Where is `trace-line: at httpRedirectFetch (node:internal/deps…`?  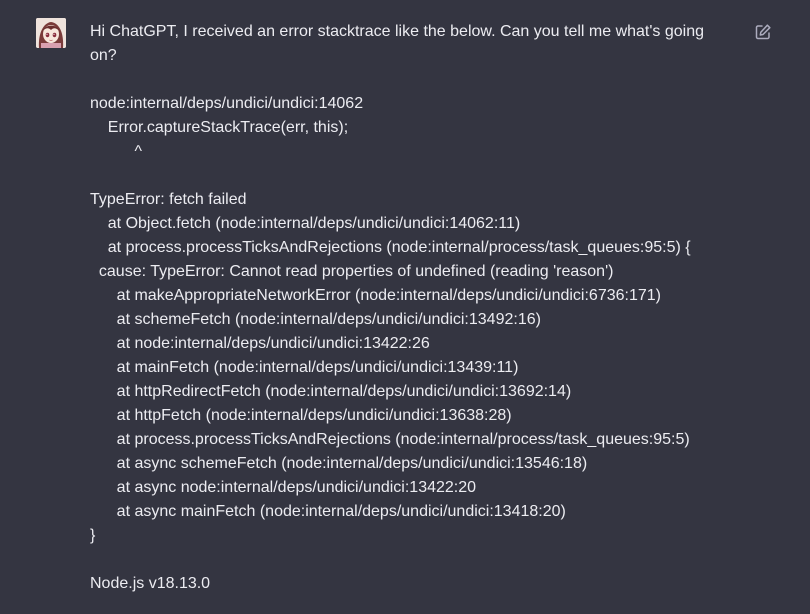
trace-line: at httpRedirectFetch (node:internal/deps… is located at coordinates (331, 391).